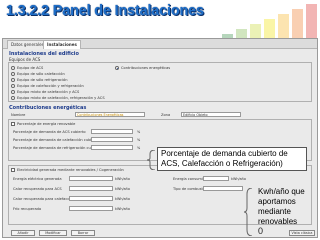 Image resolution: width=320 pixels, height=240 pixels. I want to click on tab-datos-generales: Datos generales, so click(27, 44).